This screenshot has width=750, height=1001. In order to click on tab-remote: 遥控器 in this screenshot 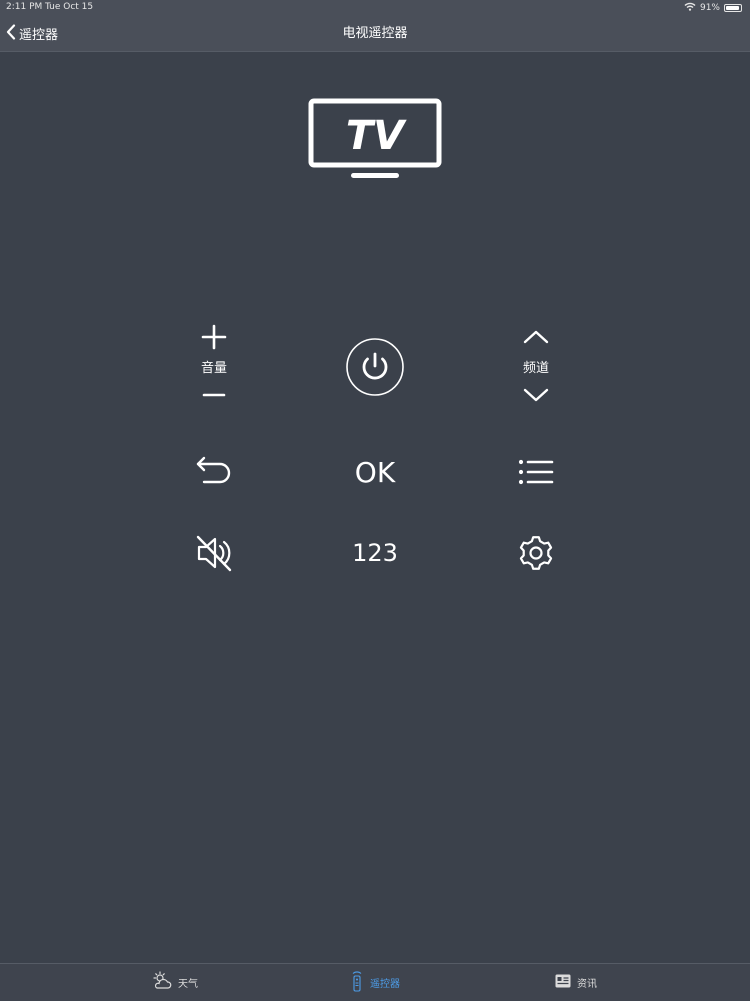, I will do `click(375, 982)`.